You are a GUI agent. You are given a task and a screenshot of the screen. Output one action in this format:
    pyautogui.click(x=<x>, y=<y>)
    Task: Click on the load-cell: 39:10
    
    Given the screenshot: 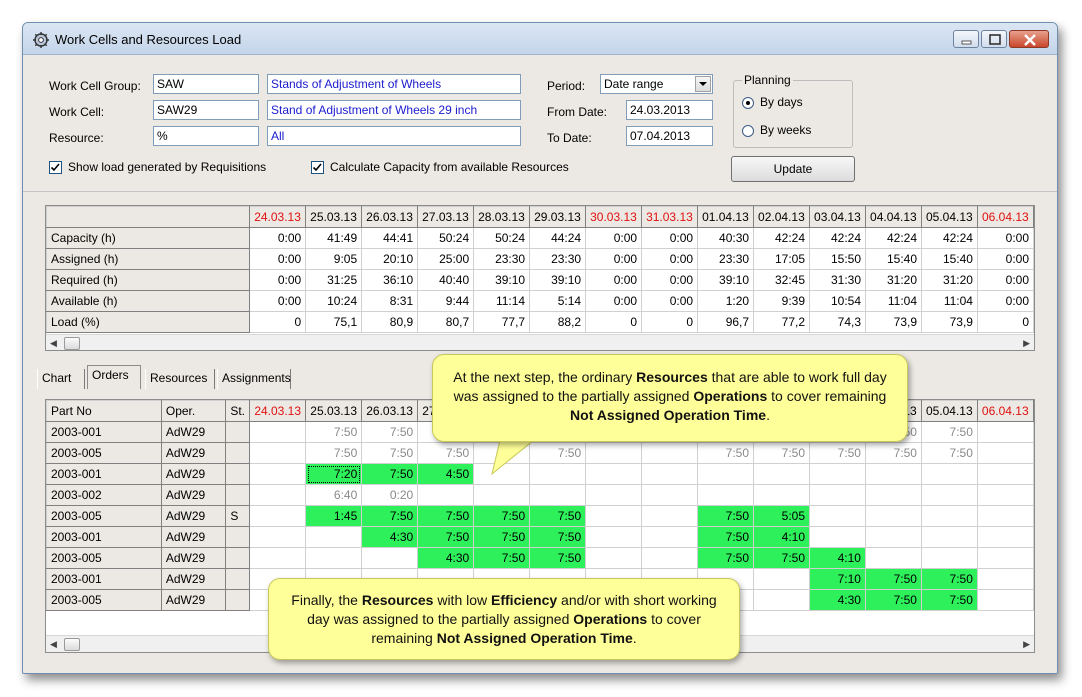 What is the action you would take?
    pyautogui.click(x=726, y=280)
    